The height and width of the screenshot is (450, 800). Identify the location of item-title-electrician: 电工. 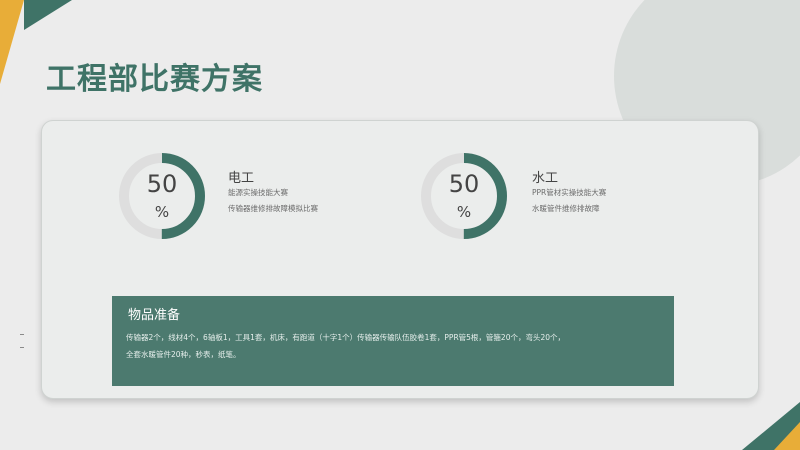
(241, 178).